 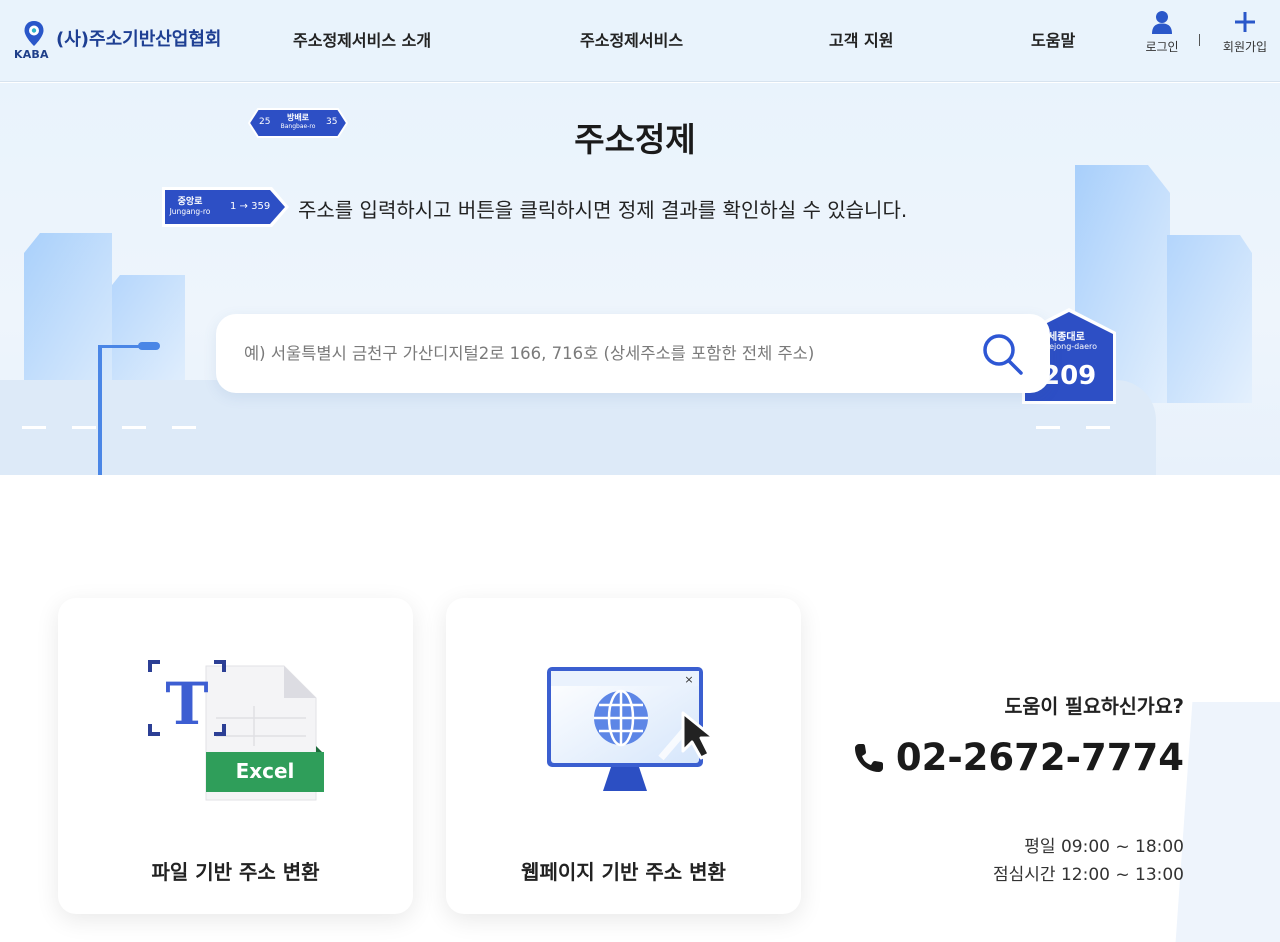 What do you see at coordinates (190, 211) in the screenshot?
I see `sign-road-roman: Jungang-ro` at bounding box center [190, 211].